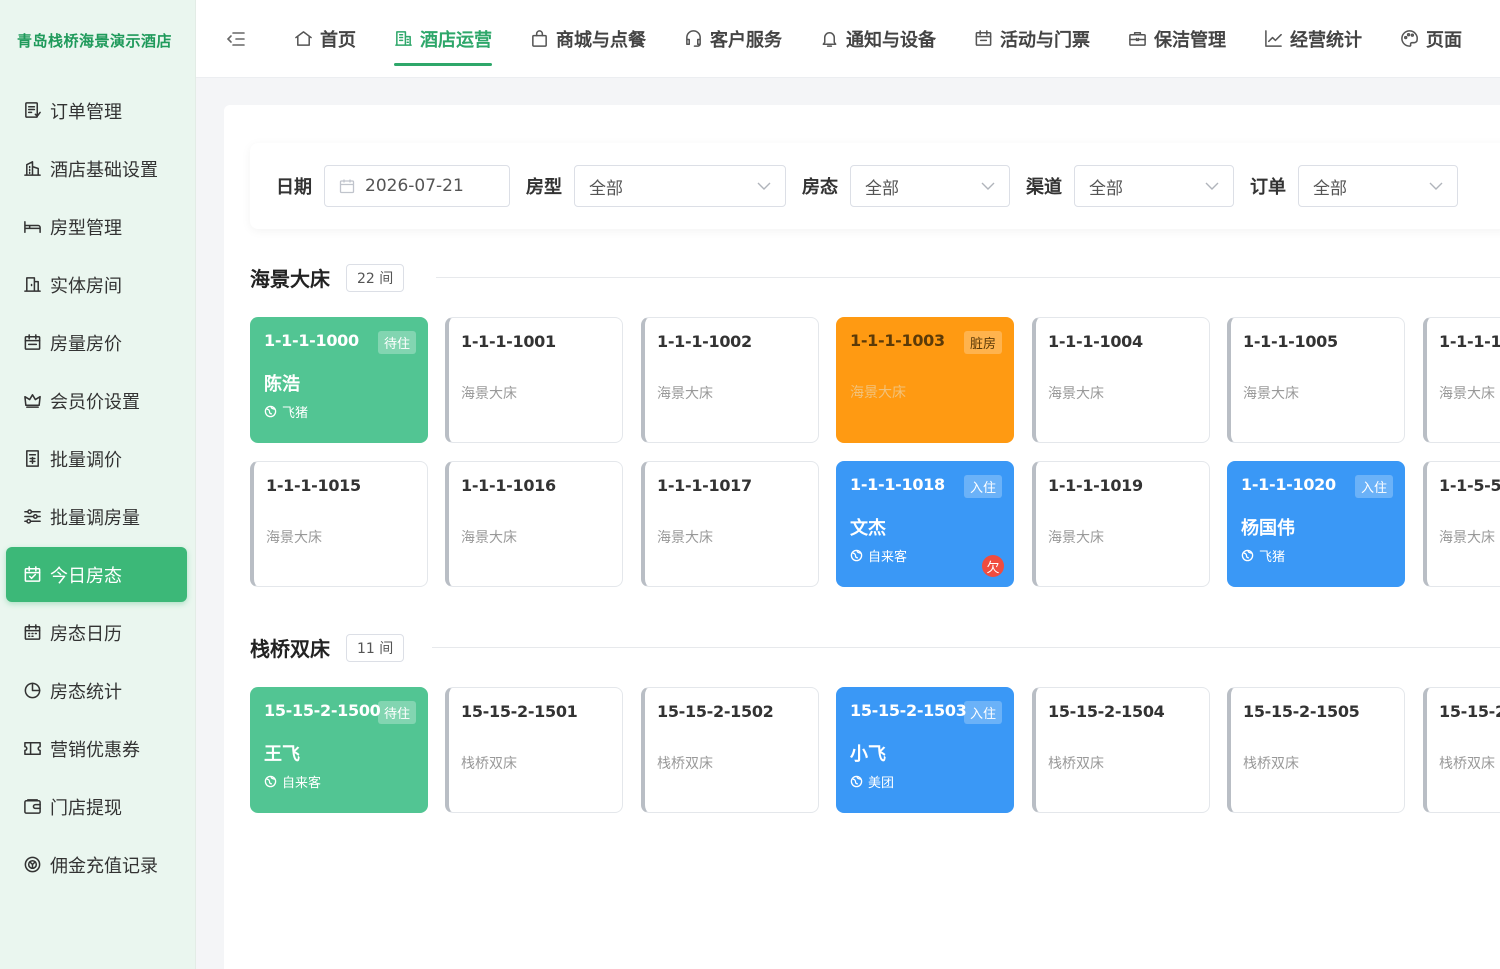  Describe the element at coordinates (303, 38) in the screenshot. I see `home-icon` at that location.